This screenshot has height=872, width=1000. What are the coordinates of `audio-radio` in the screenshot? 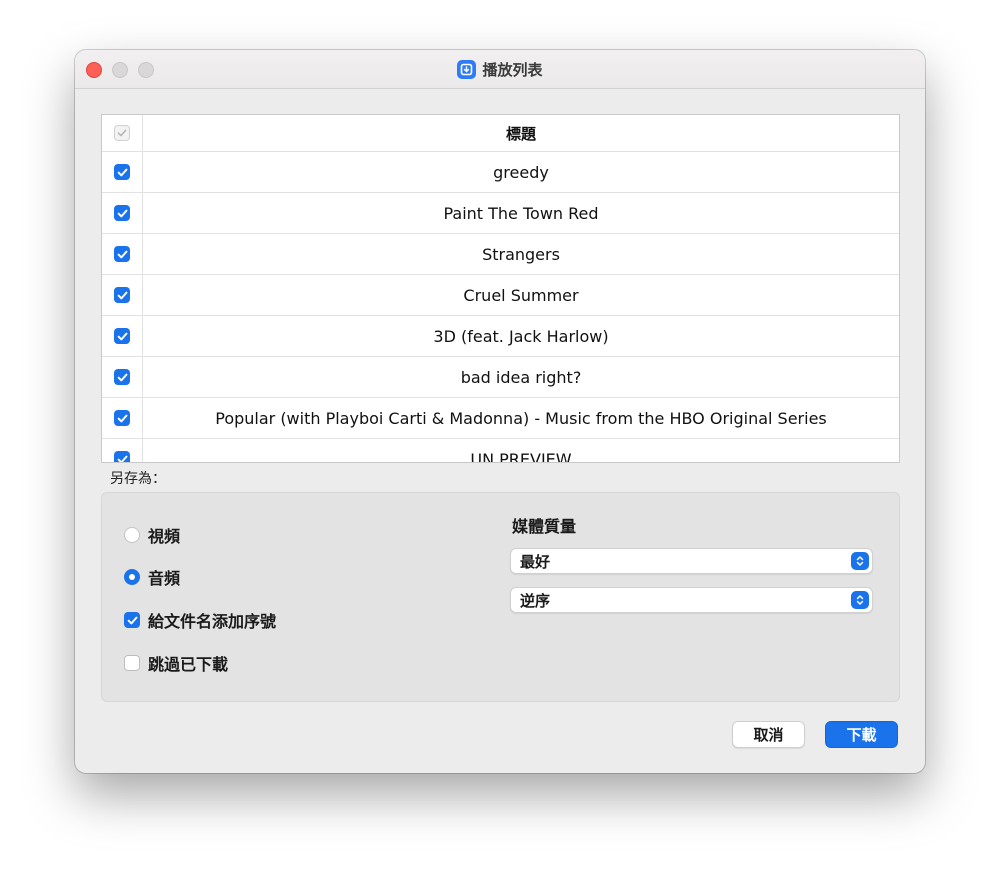 It's located at (132, 577).